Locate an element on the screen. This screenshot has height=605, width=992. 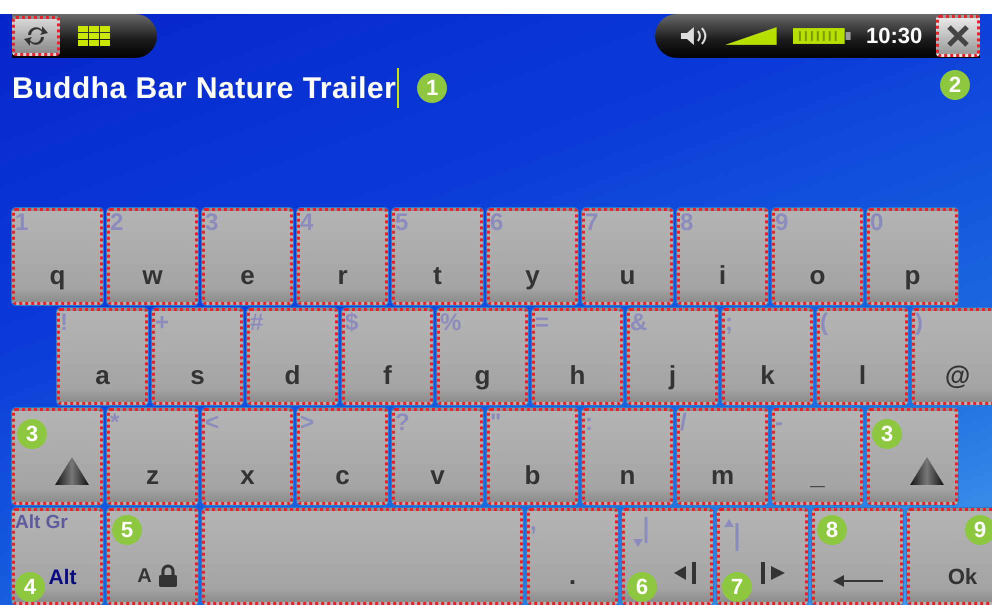
key: " b is located at coordinates (532, 456).